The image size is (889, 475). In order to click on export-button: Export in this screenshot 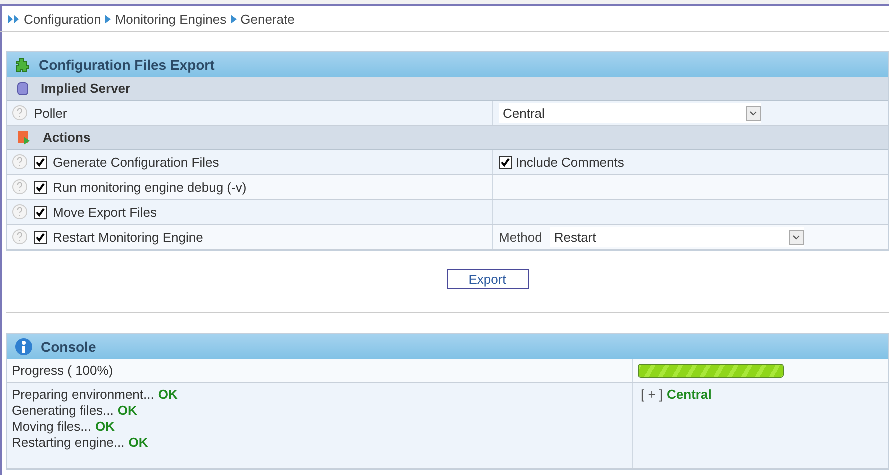, I will do `click(487, 279)`.